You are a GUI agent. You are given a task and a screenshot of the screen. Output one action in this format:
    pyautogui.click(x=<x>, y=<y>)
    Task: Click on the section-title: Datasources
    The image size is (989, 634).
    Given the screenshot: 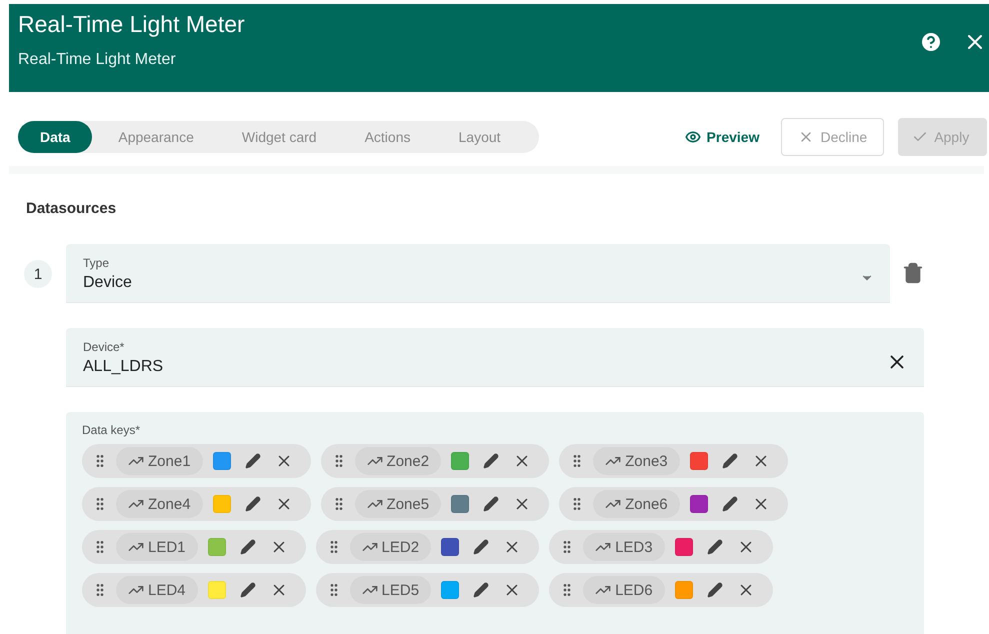 What is the action you would take?
    pyautogui.click(x=71, y=208)
    